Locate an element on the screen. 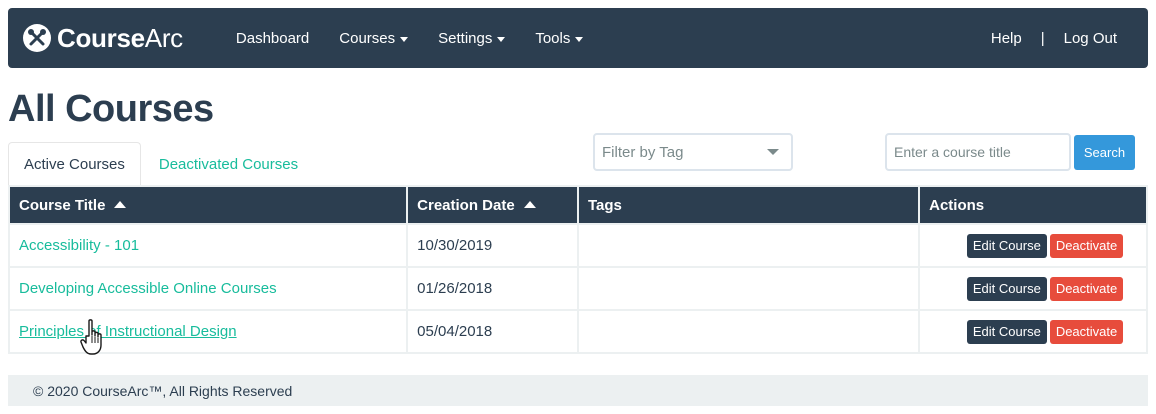 The image size is (1156, 414). nav-label: Tools is located at coordinates (553, 38).